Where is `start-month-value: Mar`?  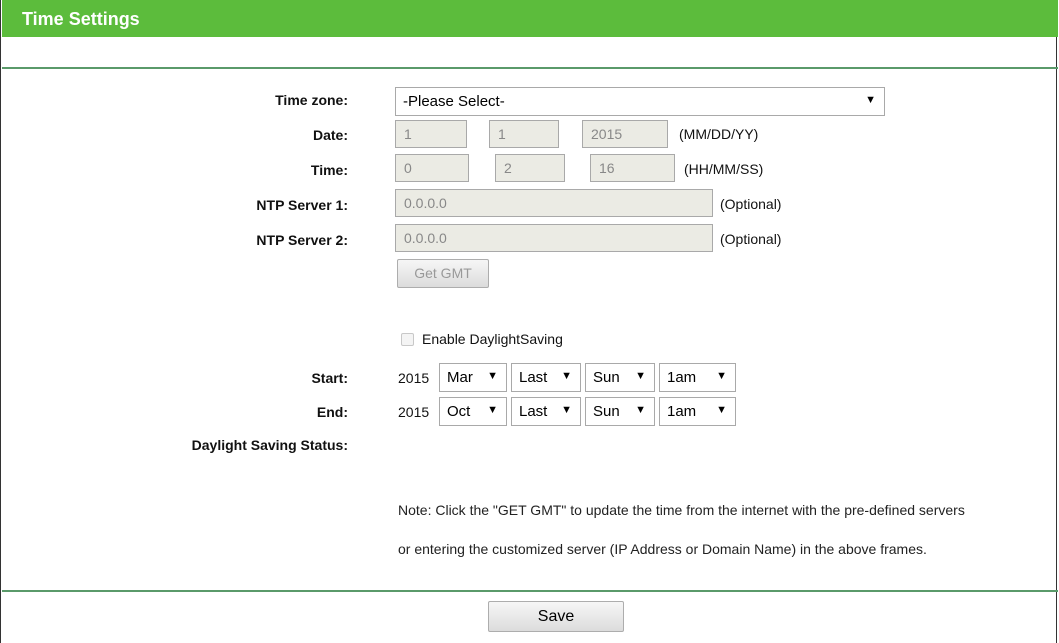 start-month-value: Mar is located at coordinates (460, 377).